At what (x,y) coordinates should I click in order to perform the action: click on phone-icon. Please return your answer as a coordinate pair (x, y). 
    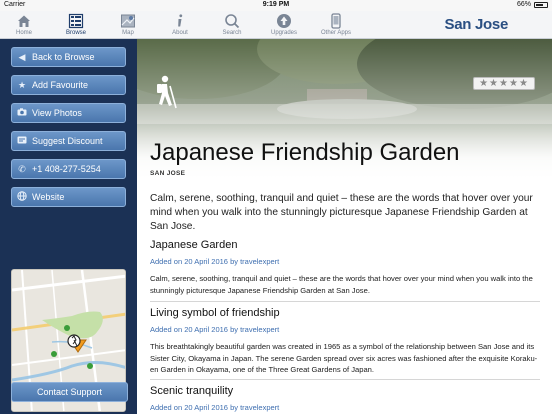
    Looking at the image, I should click on (336, 21).